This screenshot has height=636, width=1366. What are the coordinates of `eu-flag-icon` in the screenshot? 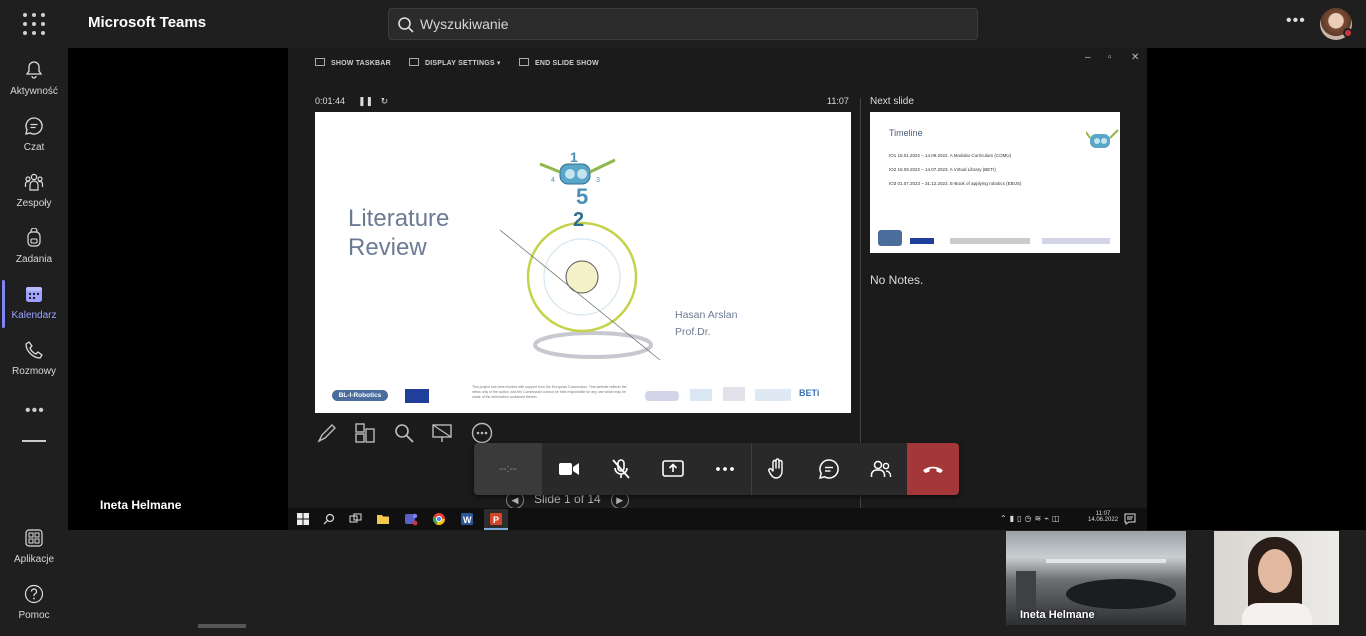 It's located at (417, 396).